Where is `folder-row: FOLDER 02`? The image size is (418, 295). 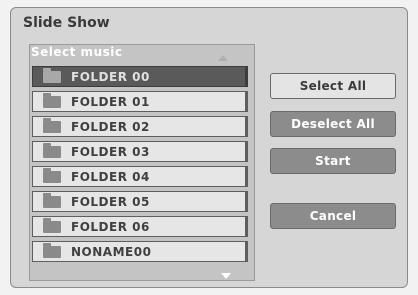
folder-row: FOLDER 02 is located at coordinates (140, 126).